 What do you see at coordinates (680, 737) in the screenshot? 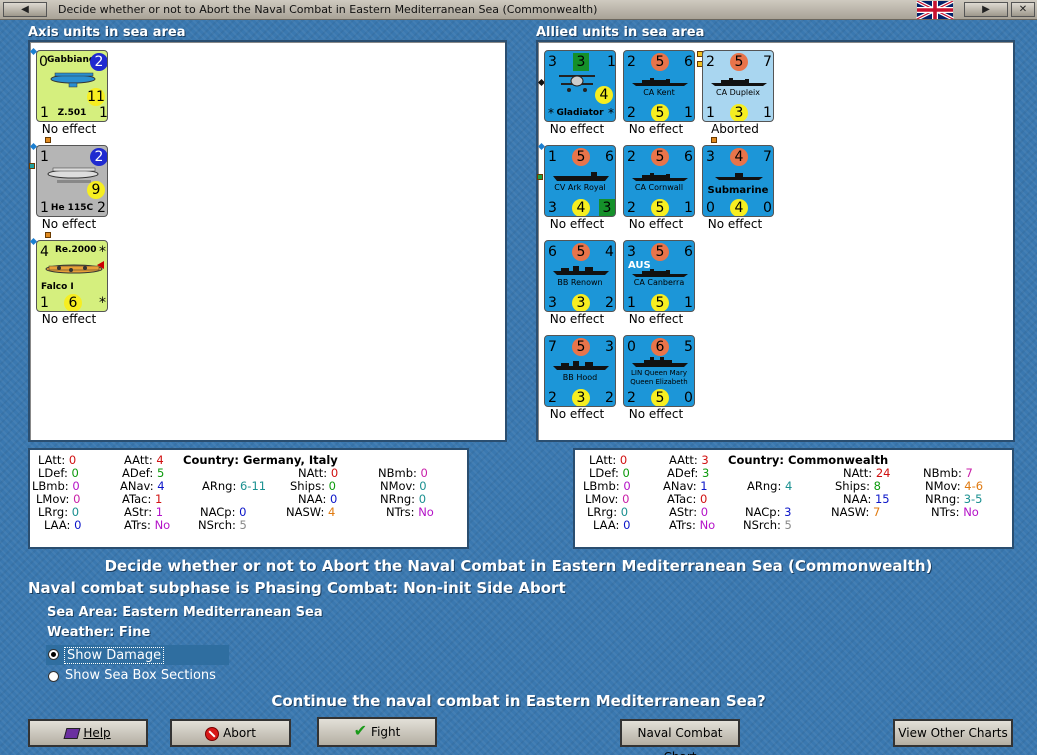
I see `naval-combat-chart-button: Naval Combat Chart` at bounding box center [680, 737].